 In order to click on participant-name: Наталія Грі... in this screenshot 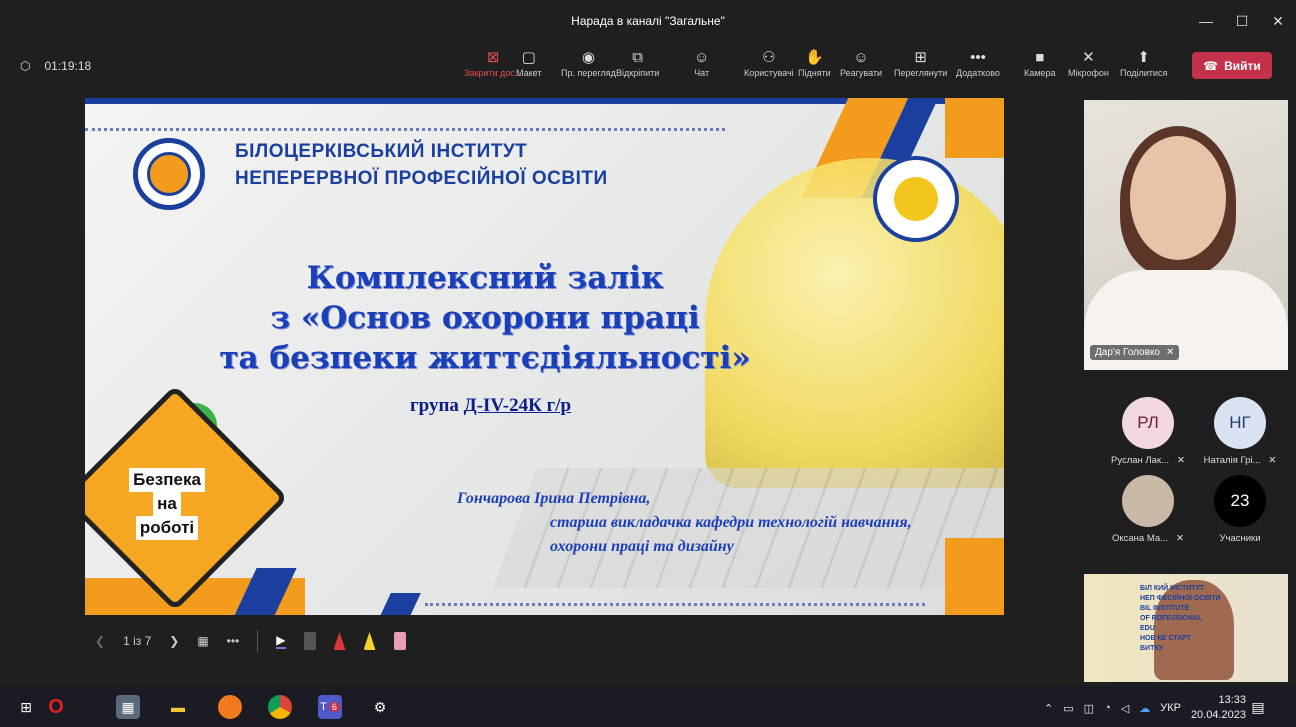, I will do `click(1232, 460)`.